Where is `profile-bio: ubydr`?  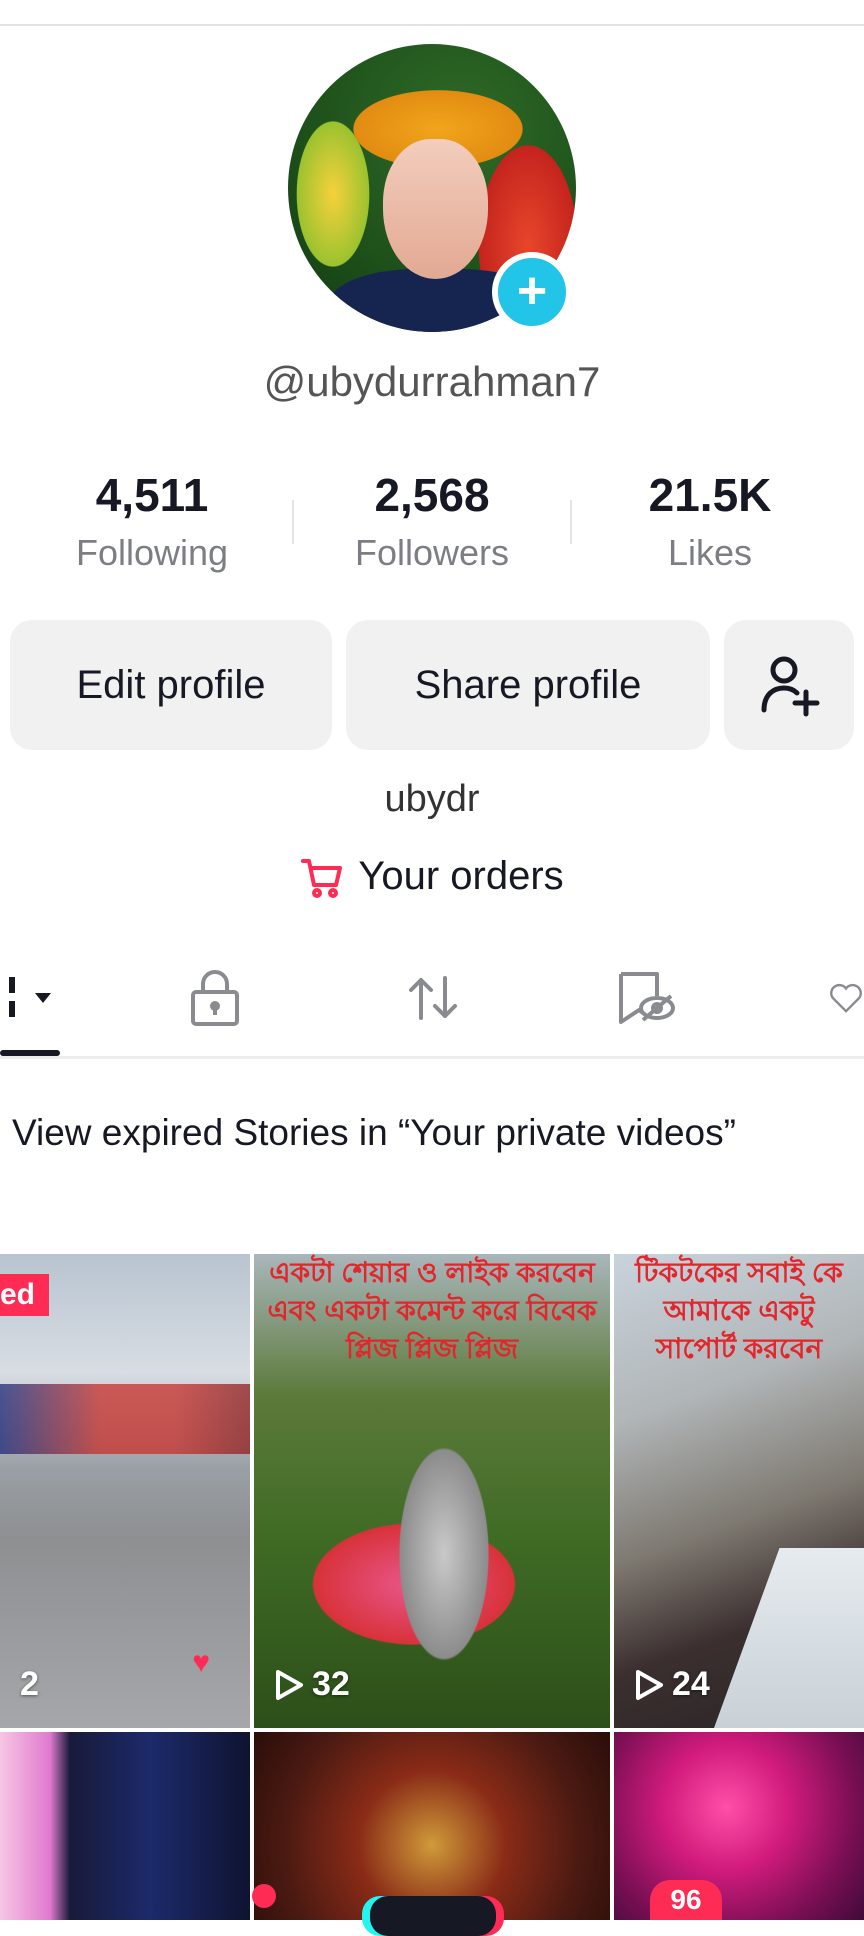
profile-bio: ubydr is located at coordinates (432, 799).